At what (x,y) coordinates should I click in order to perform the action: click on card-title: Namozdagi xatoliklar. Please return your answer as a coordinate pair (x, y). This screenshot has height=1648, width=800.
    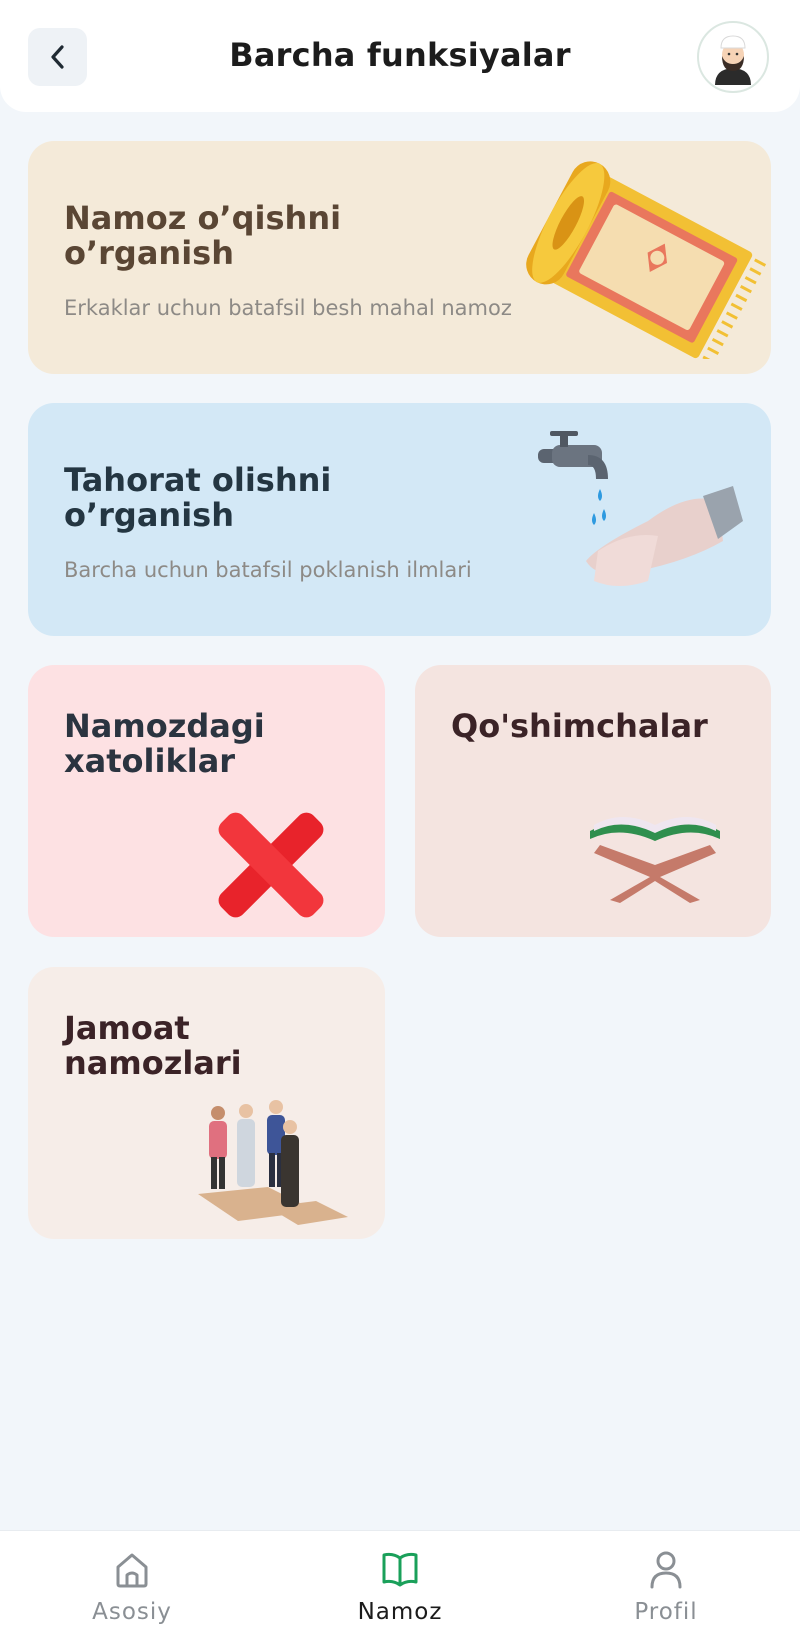
    Looking at the image, I should click on (164, 744).